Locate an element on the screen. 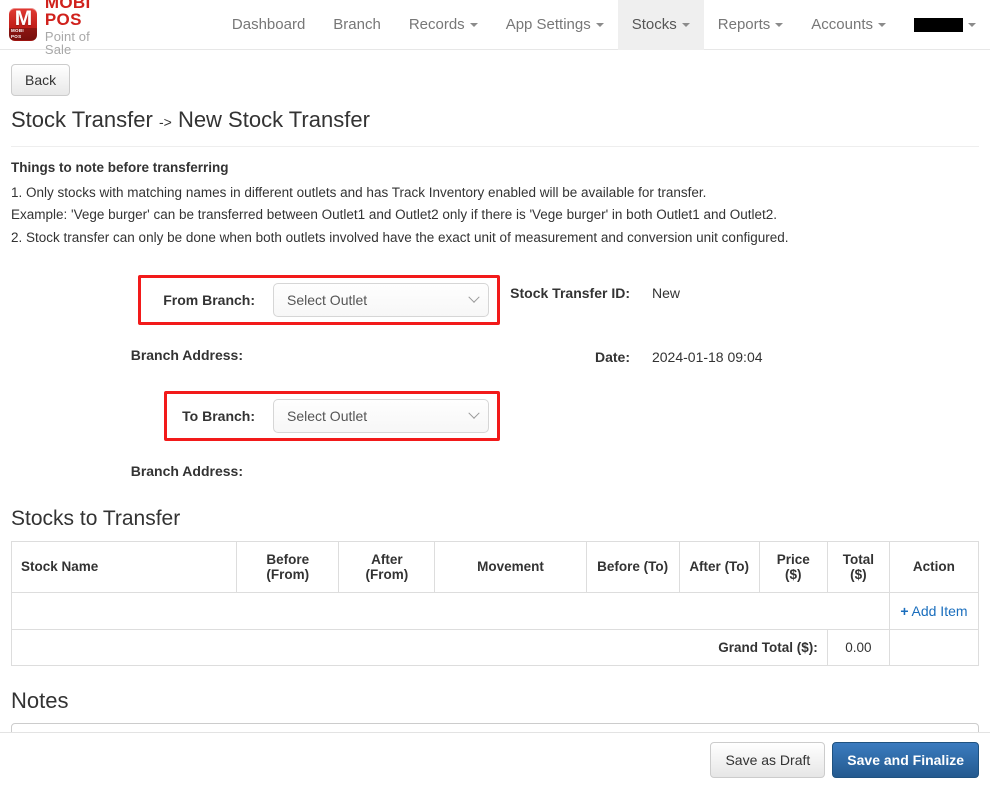 The height and width of the screenshot is (787, 990). from-branch-label: From Branch: is located at coordinates (209, 299).